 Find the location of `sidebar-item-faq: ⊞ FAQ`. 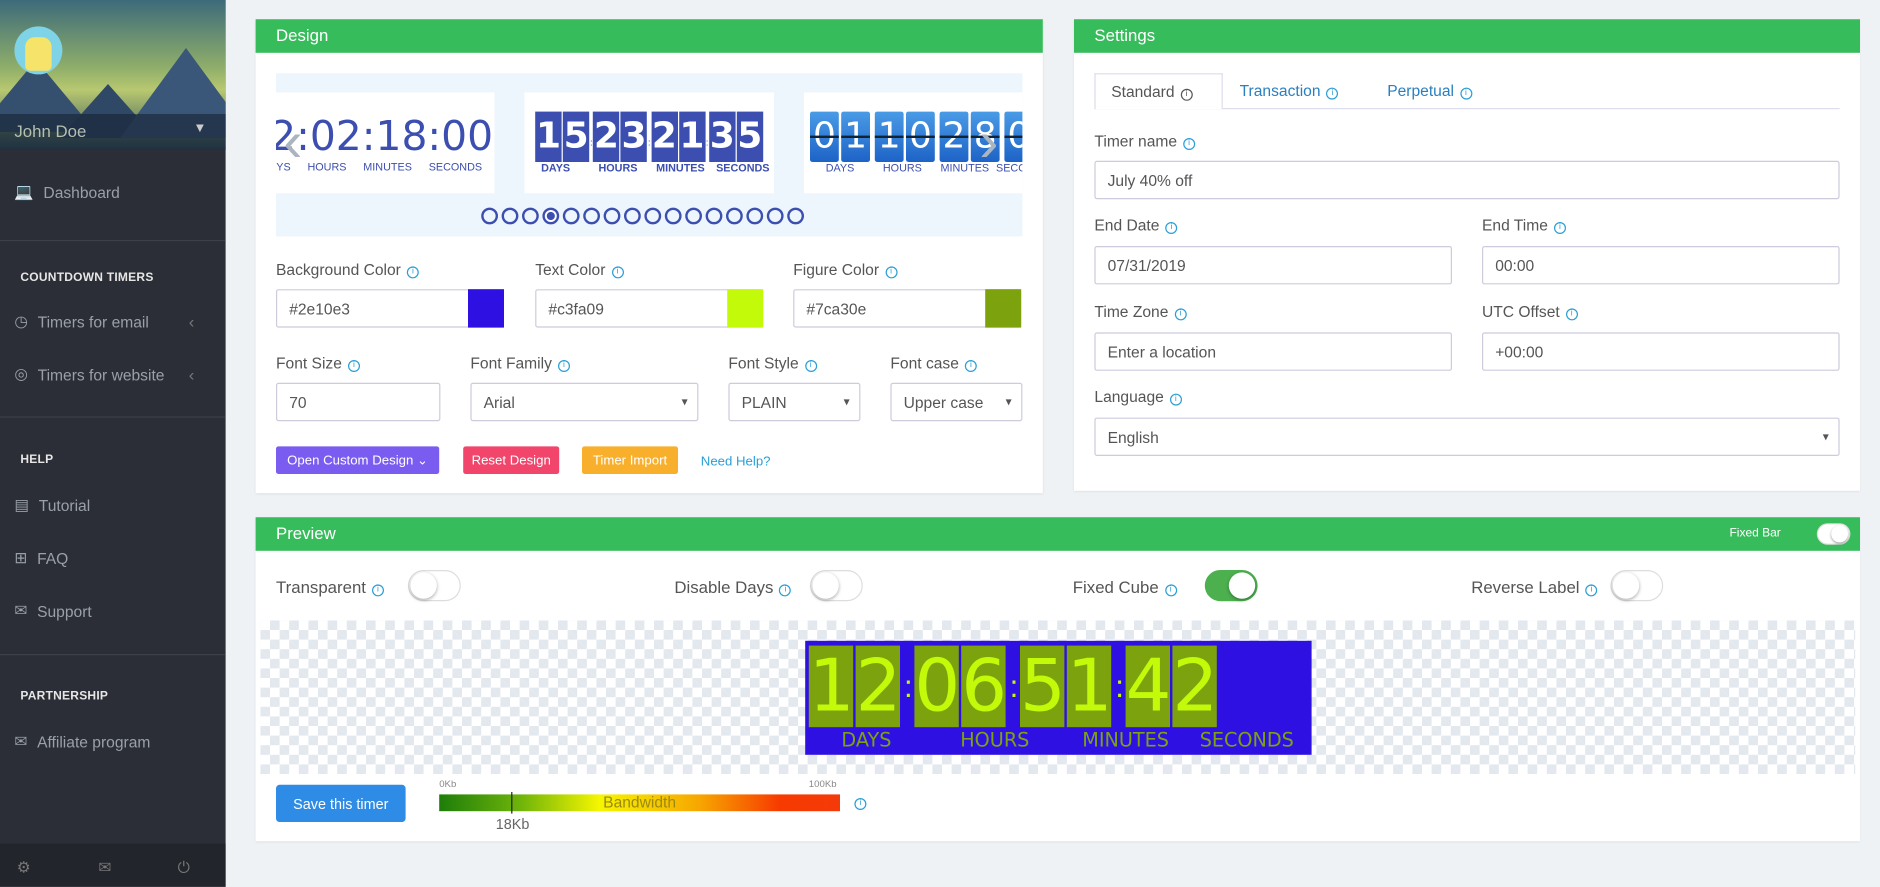

sidebar-item-faq: ⊞ FAQ is located at coordinates (41, 557).